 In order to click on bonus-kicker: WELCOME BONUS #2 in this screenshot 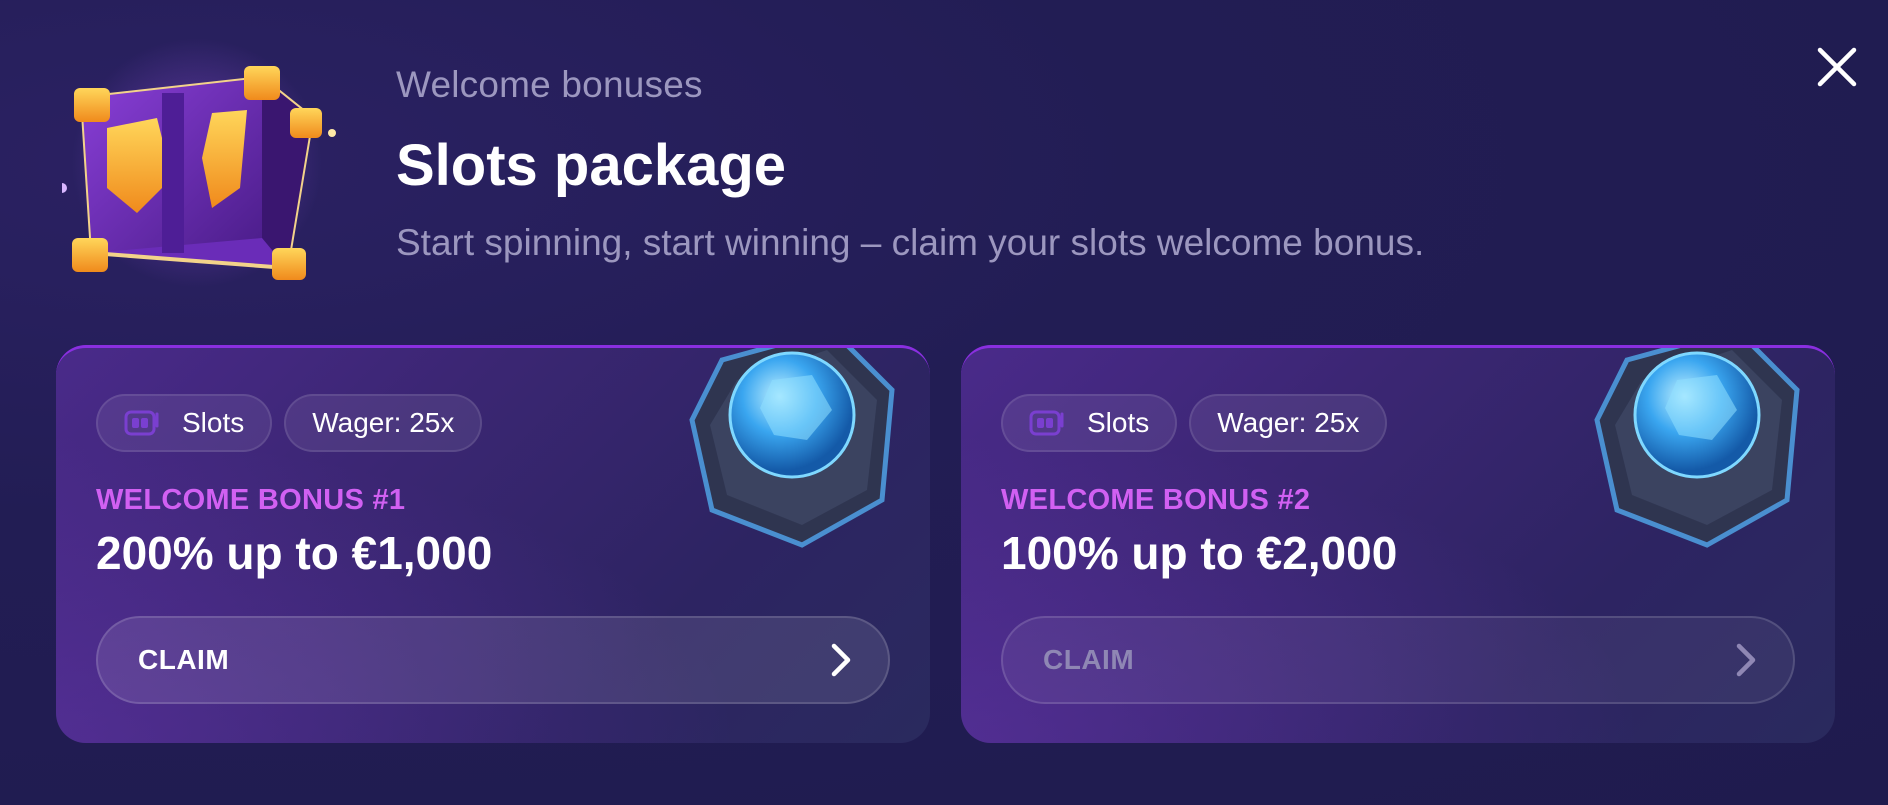, I will do `click(1156, 500)`.